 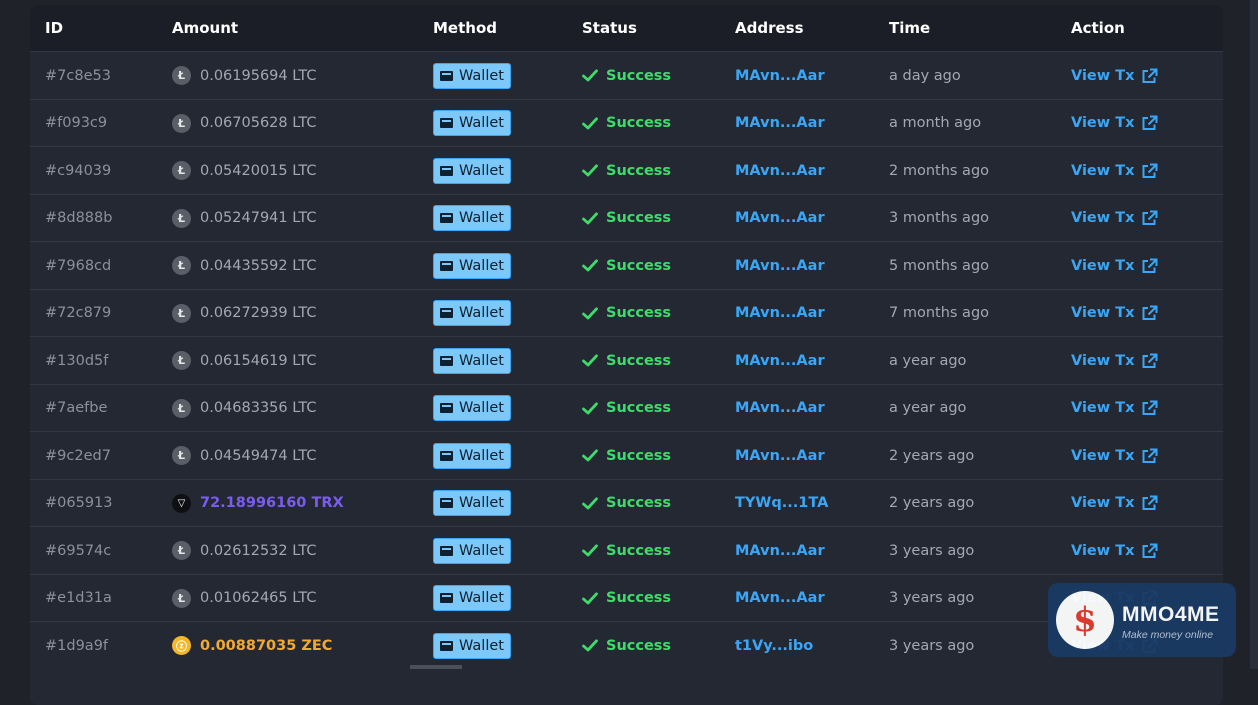 What do you see at coordinates (272, 503) in the screenshot?
I see `amount-value: 72.18996160 TRX` at bounding box center [272, 503].